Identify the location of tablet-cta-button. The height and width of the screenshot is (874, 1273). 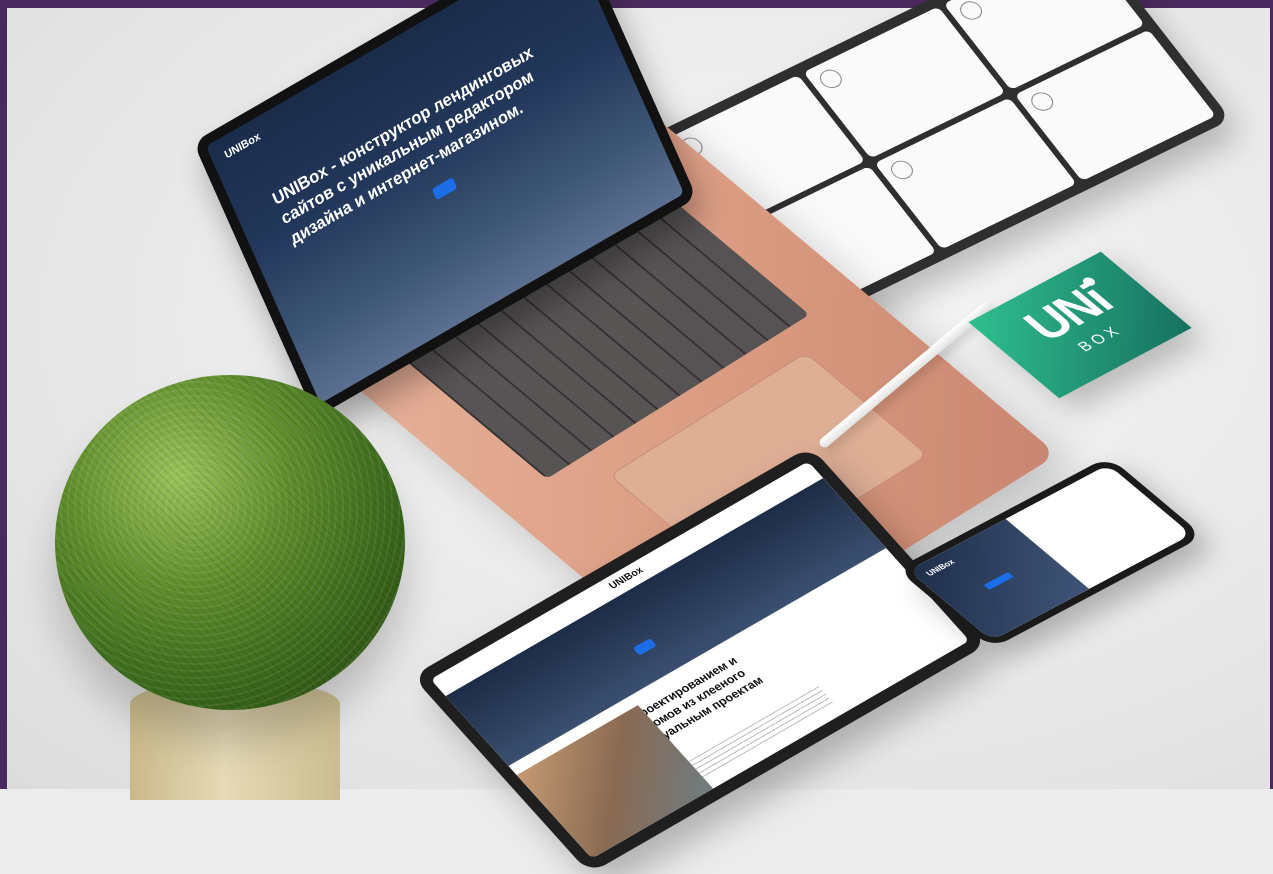
(644, 647).